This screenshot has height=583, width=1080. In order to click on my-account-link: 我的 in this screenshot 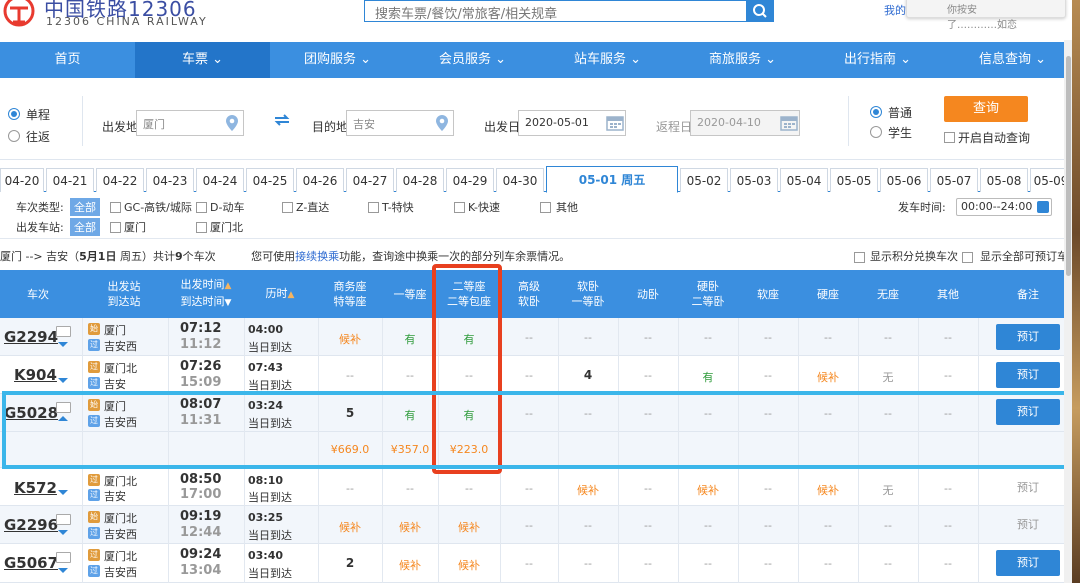, I will do `click(895, 10)`.